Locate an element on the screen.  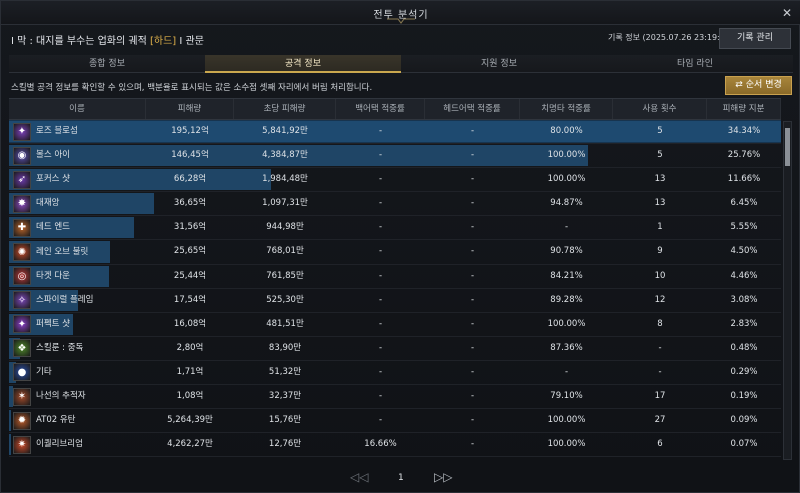
skill-name: 볼스 아이 is located at coordinates (53, 155).